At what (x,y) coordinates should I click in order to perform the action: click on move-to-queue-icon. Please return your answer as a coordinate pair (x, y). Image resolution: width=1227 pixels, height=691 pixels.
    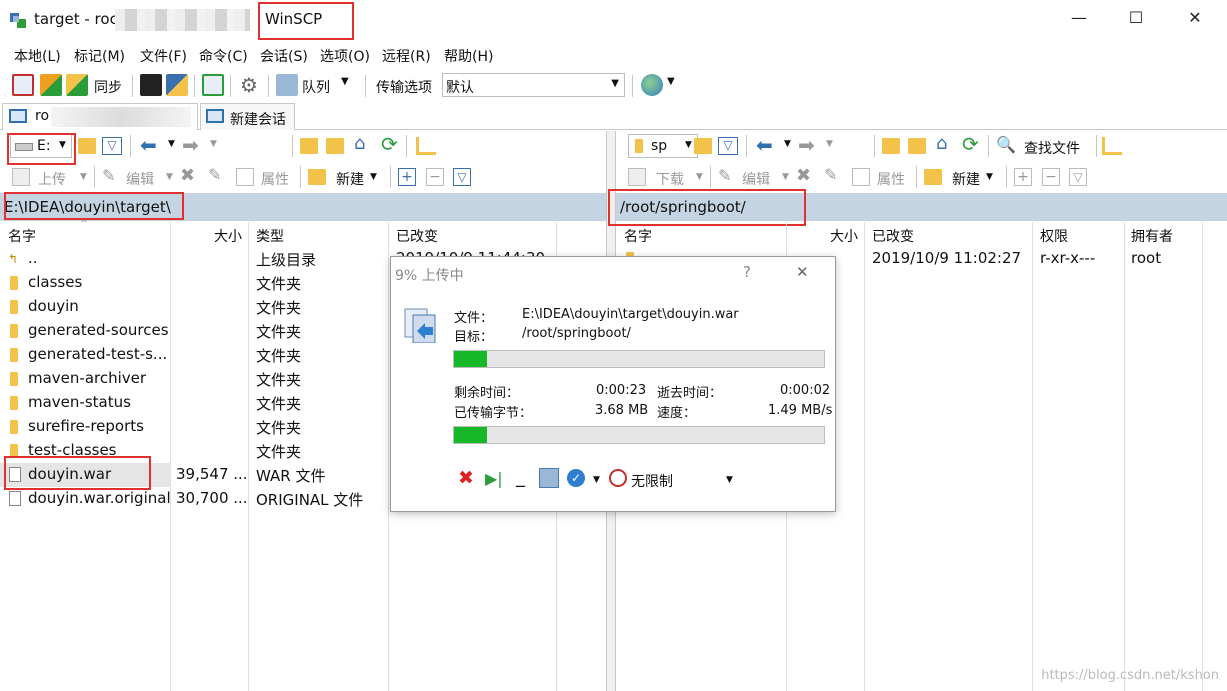
    Looking at the image, I should click on (549, 478).